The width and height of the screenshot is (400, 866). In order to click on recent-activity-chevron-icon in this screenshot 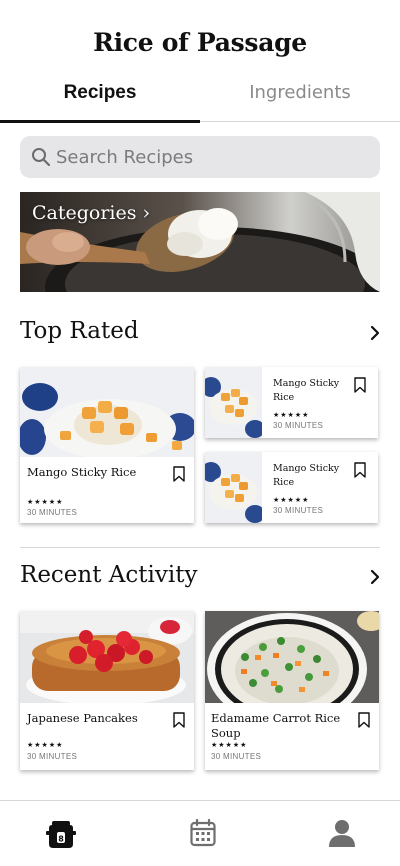, I will do `click(375, 577)`.